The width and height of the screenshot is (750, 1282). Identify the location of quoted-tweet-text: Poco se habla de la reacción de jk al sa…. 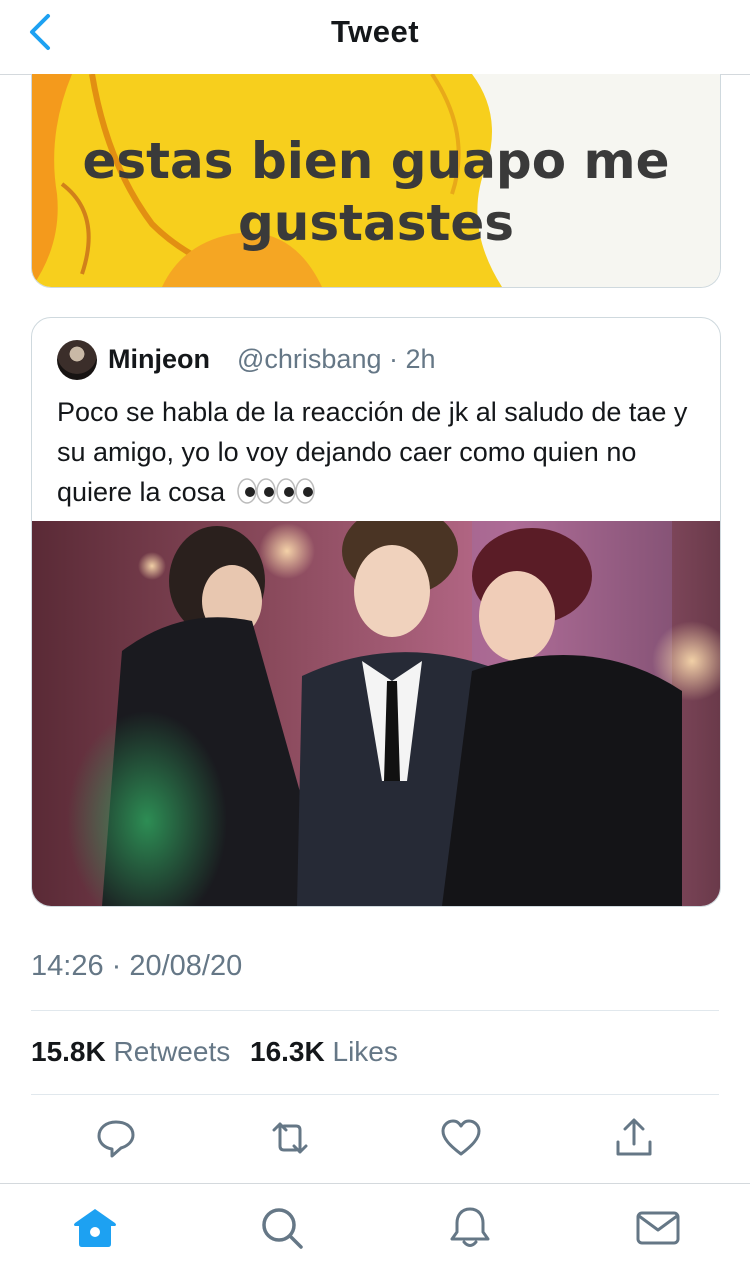
(372, 452).